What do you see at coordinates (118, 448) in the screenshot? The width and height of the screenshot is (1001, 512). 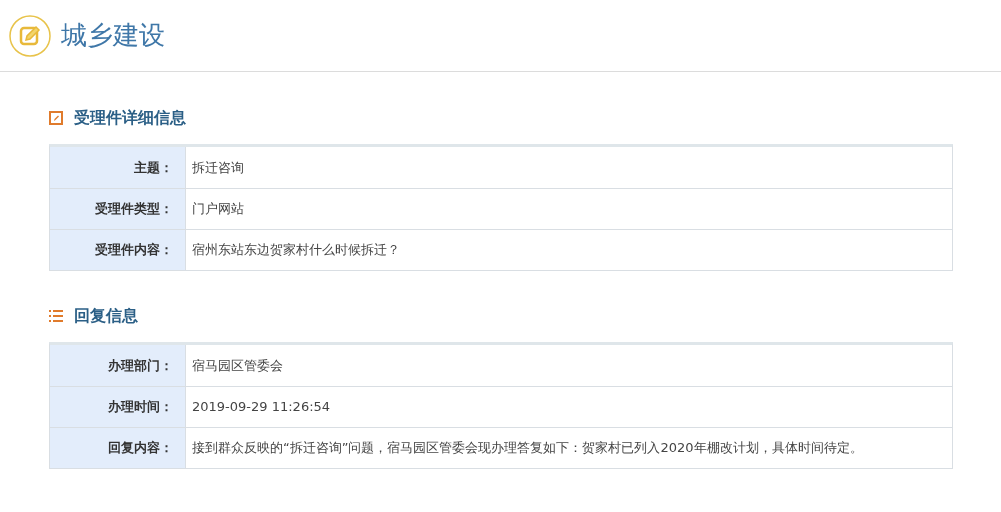 I see `field-label: 回复内容：` at bounding box center [118, 448].